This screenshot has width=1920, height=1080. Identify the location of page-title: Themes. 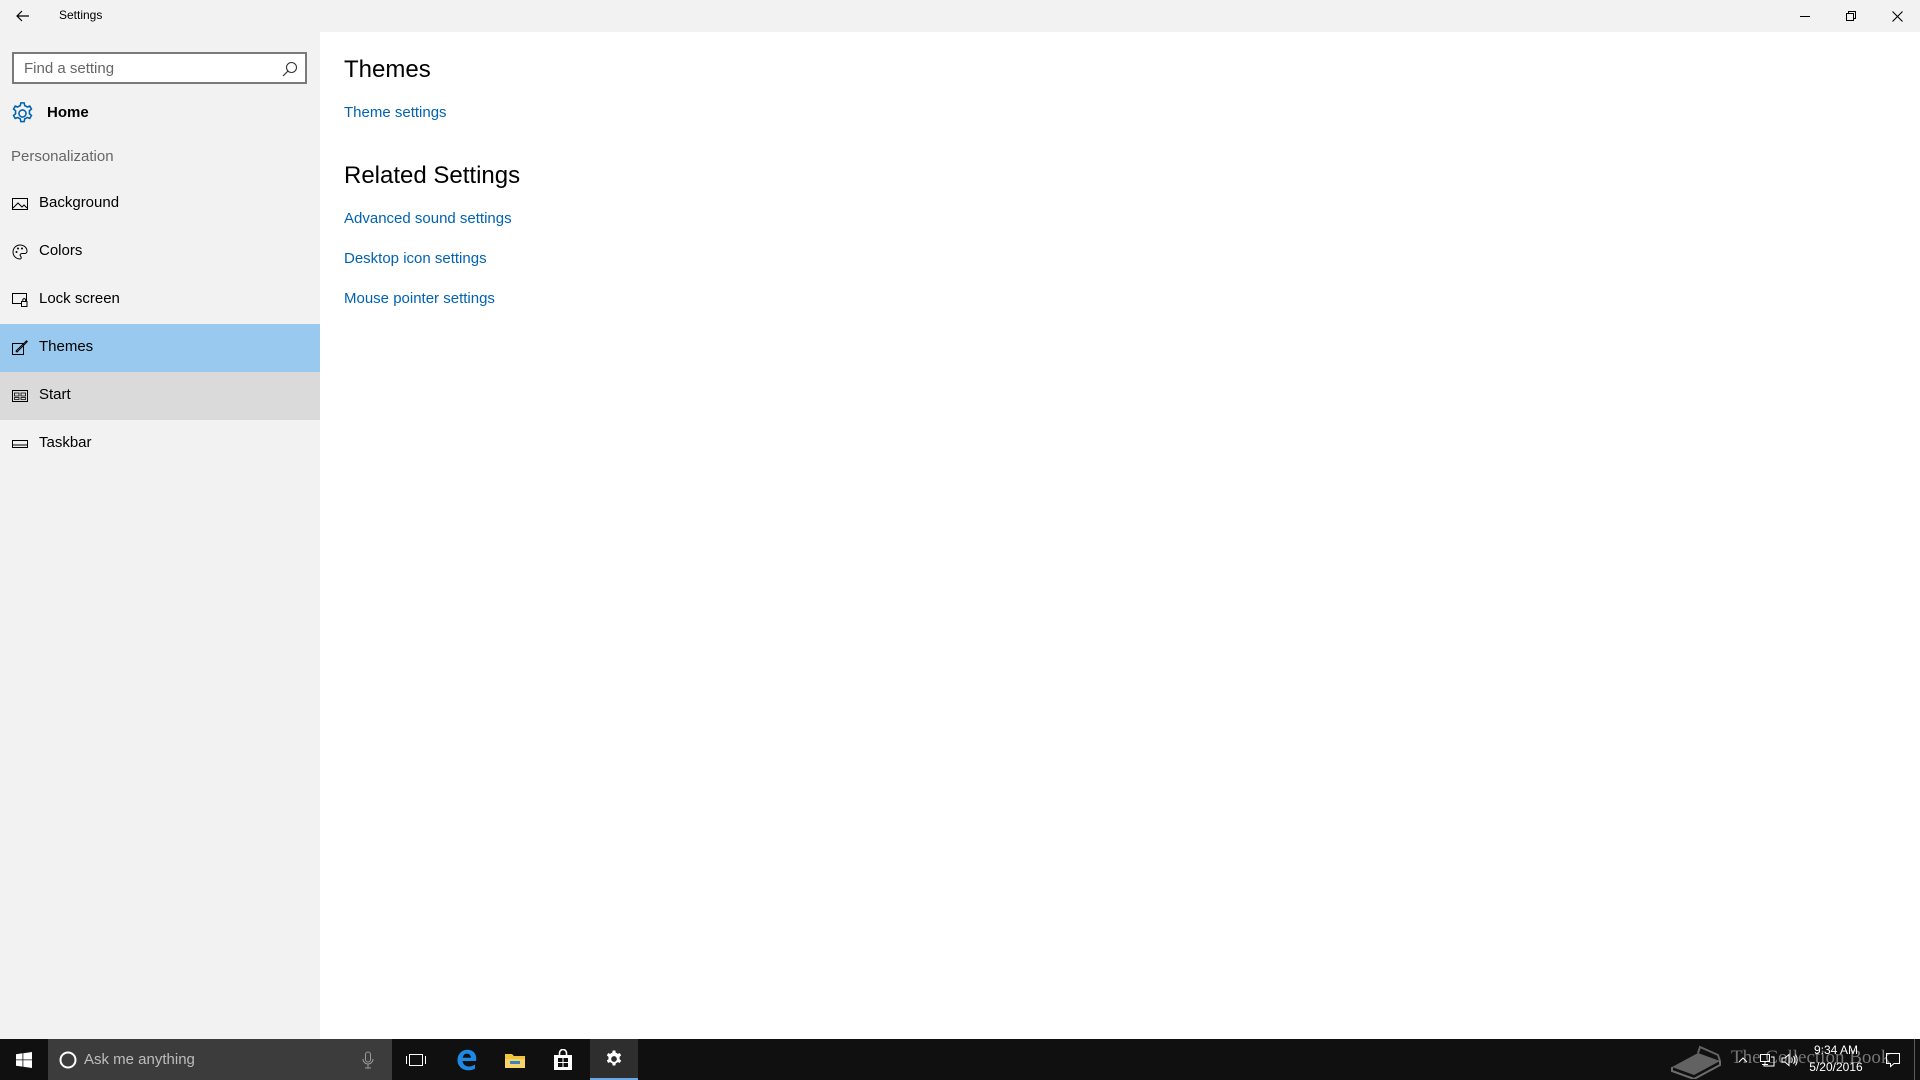
(387, 69).